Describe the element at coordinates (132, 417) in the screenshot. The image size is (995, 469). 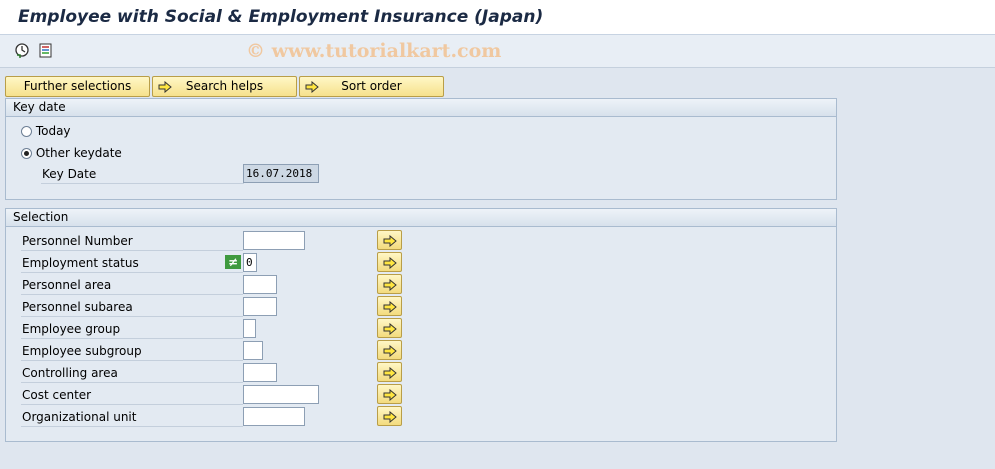
I see `organizational-unit-label: Organizational unit` at that location.